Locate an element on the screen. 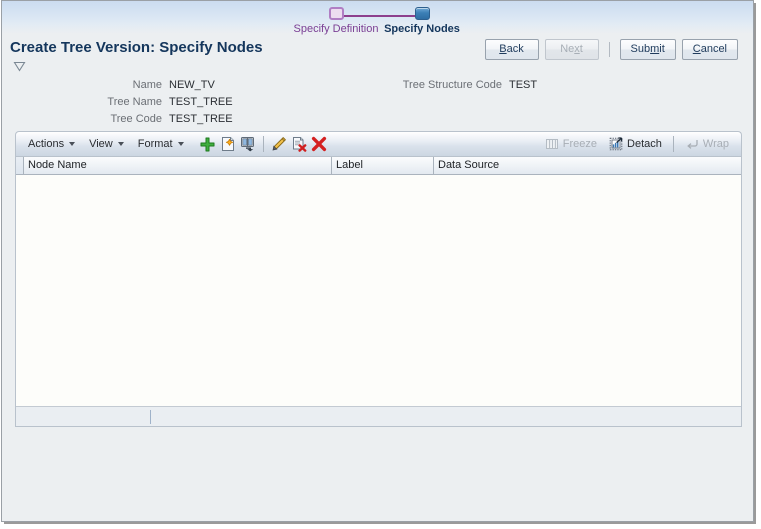  table-column-header-row: Node Name Label Data Source is located at coordinates (378, 166).